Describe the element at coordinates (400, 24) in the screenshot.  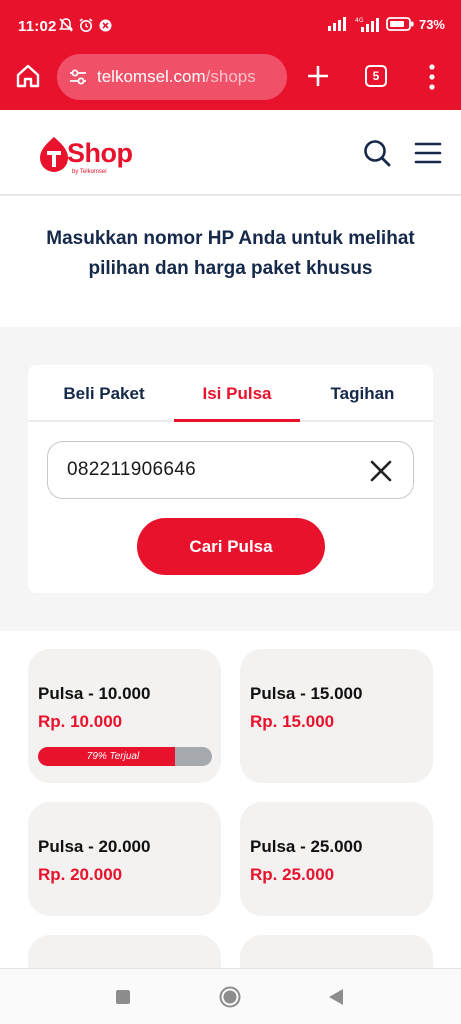
I see `battery-icon` at that location.